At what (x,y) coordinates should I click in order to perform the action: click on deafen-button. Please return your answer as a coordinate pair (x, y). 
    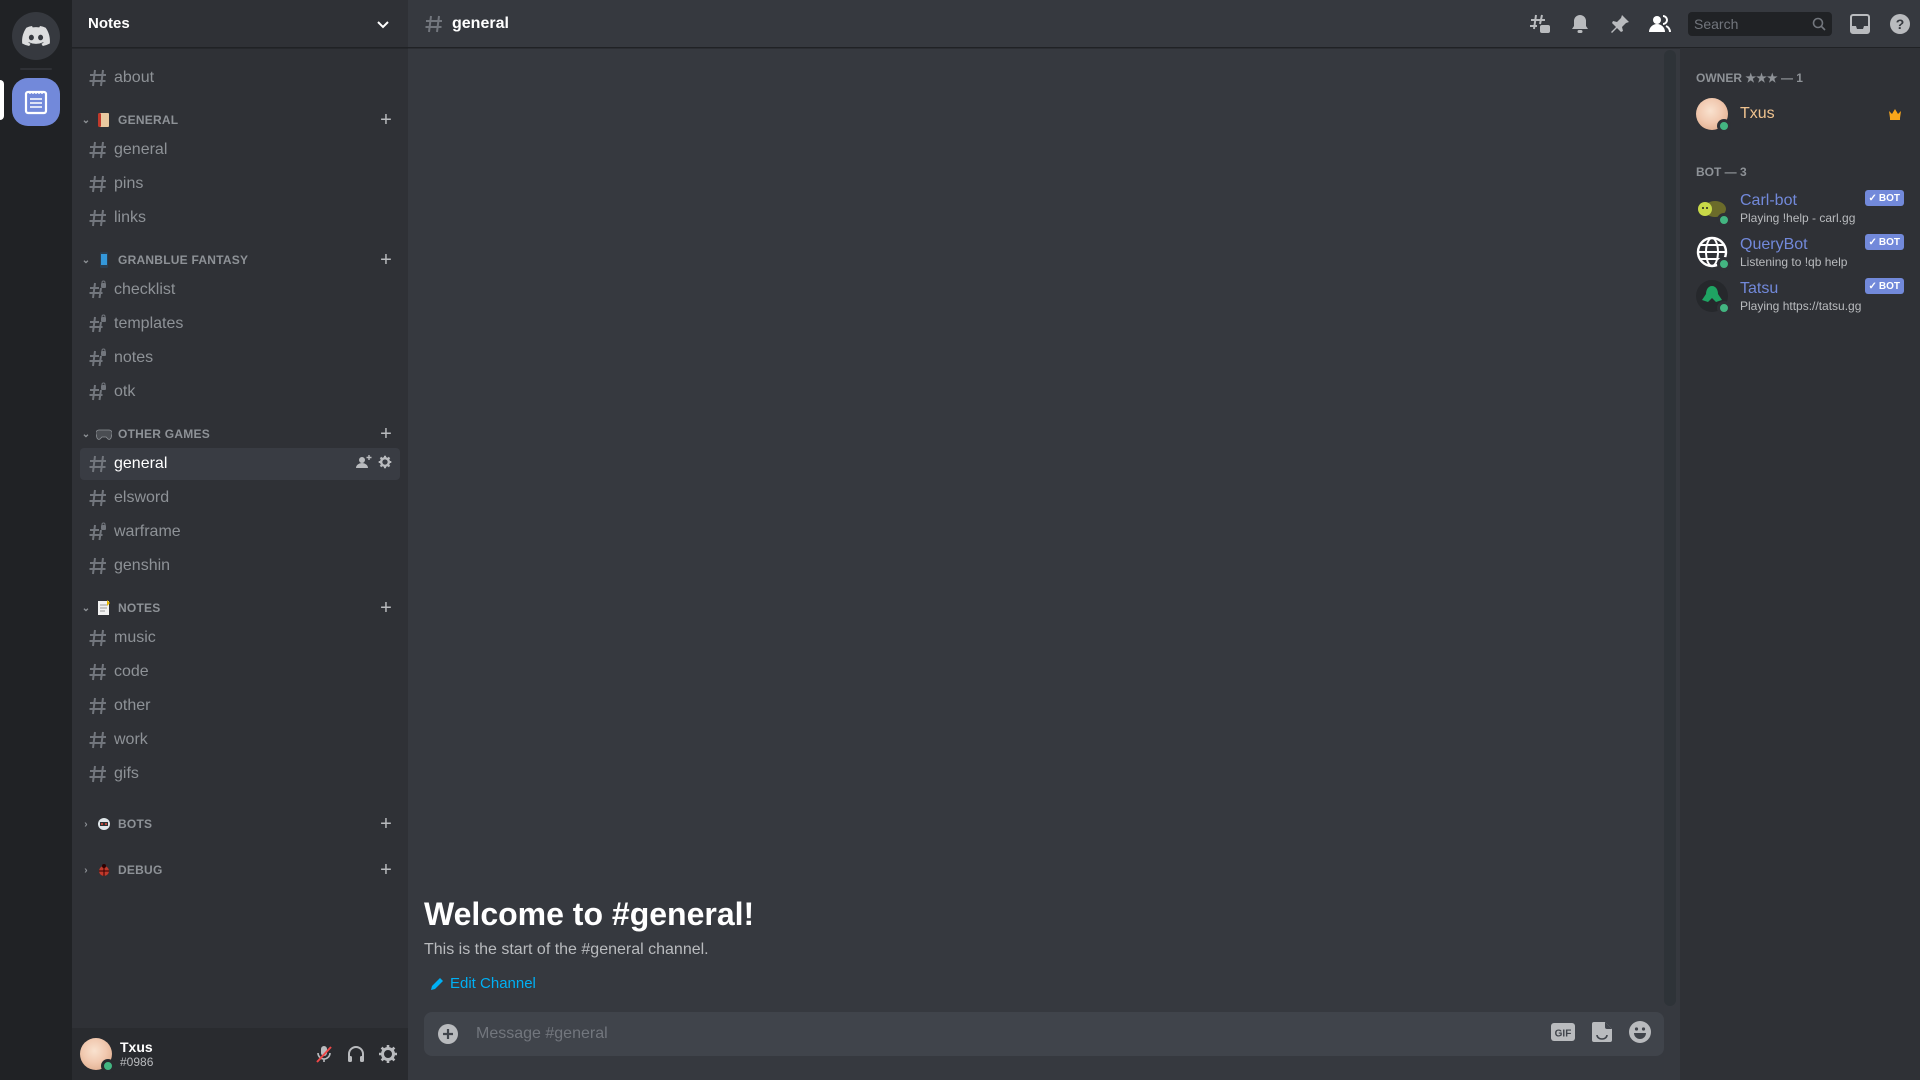
    Looking at the image, I should click on (356, 1054).